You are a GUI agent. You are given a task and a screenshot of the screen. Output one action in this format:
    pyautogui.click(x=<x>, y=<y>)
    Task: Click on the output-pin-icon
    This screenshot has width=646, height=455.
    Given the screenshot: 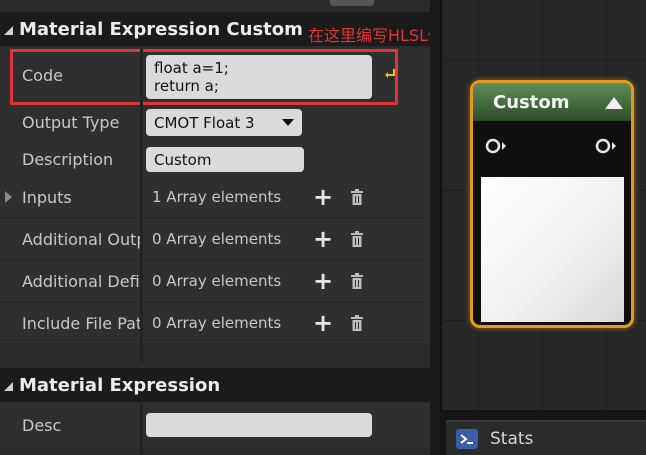 What is the action you would take?
    pyautogui.click(x=607, y=146)
    